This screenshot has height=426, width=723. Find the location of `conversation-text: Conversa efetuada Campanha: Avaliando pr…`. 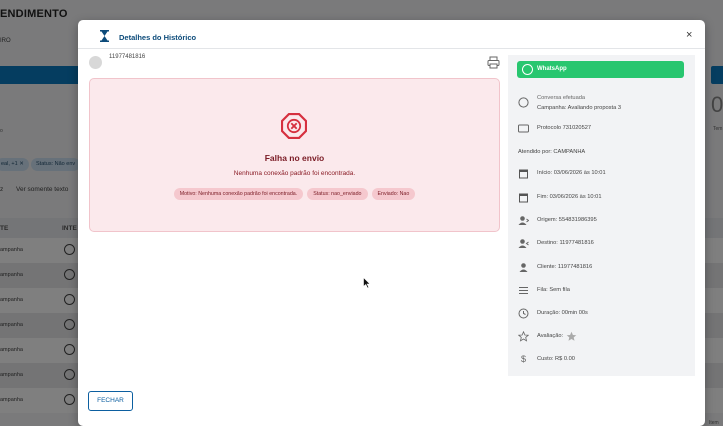

conversation-text: Conversa efetuada Campanha: Avaliando pr… is located at coordinates (579, 103).